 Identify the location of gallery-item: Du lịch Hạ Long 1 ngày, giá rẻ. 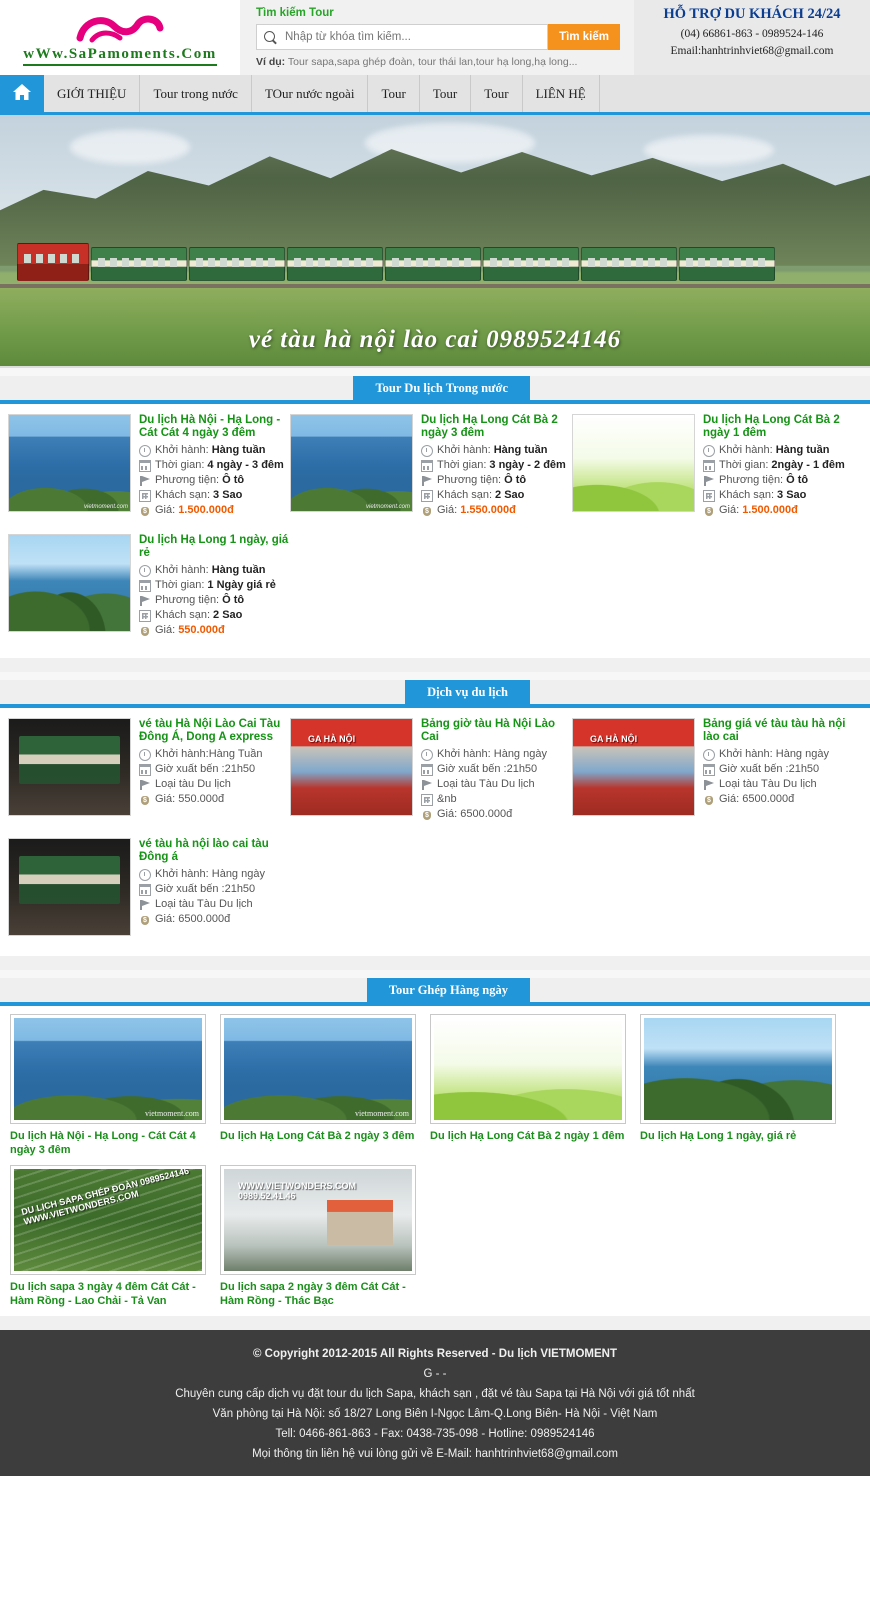
(742, 1085).